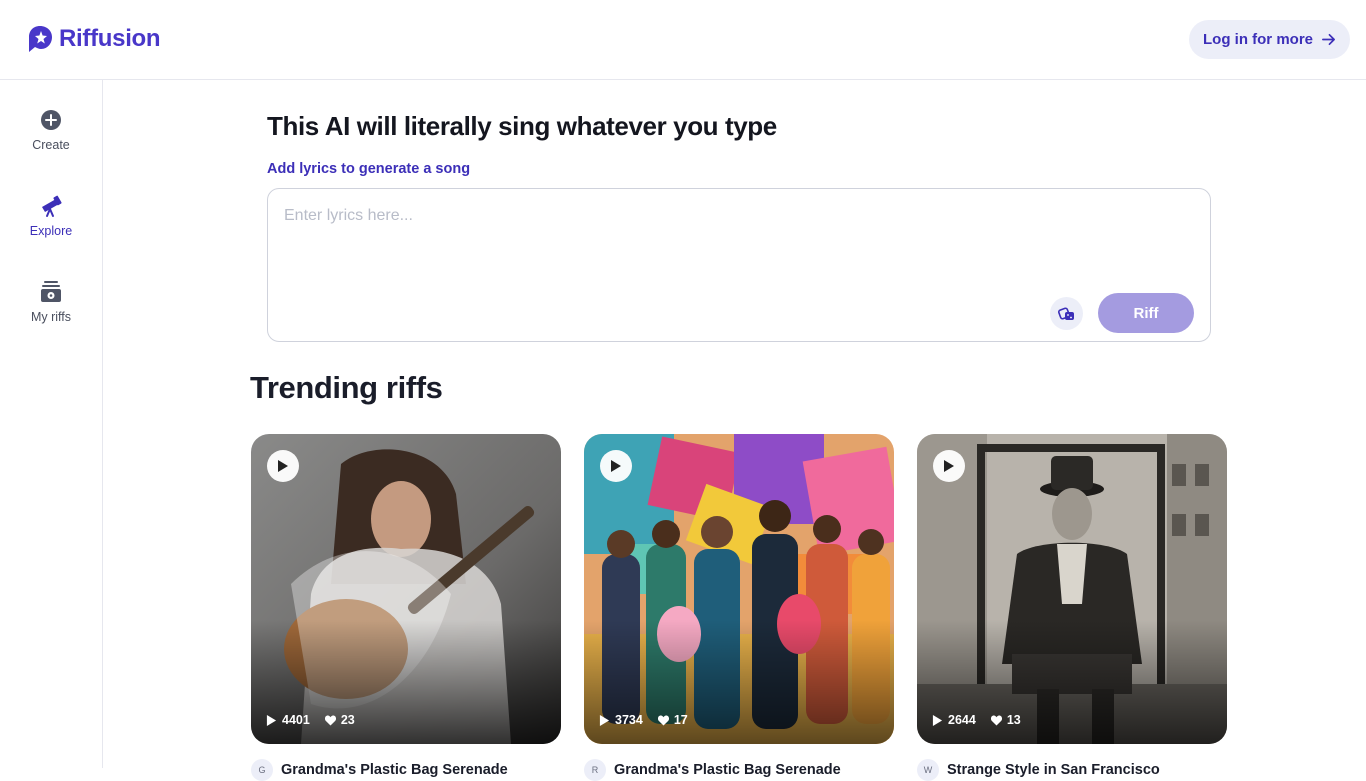 This screenshot has height=781, width=1366. I want to click on avatar: W, so click(928, 770).